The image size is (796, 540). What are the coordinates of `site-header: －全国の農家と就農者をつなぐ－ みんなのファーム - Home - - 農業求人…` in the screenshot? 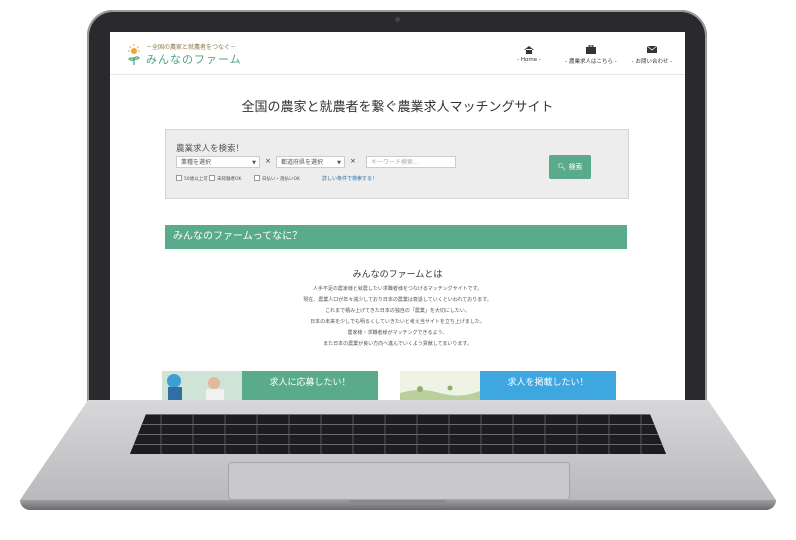 It's located at (397, 53).